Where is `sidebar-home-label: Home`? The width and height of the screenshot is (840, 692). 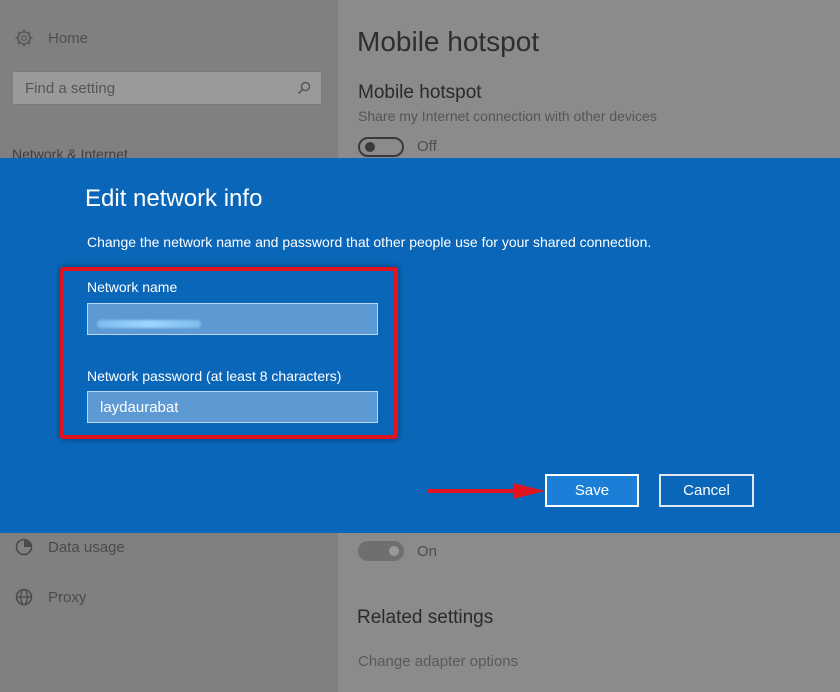 sidebar-home-label: Home is located at coordinates (68, 38).